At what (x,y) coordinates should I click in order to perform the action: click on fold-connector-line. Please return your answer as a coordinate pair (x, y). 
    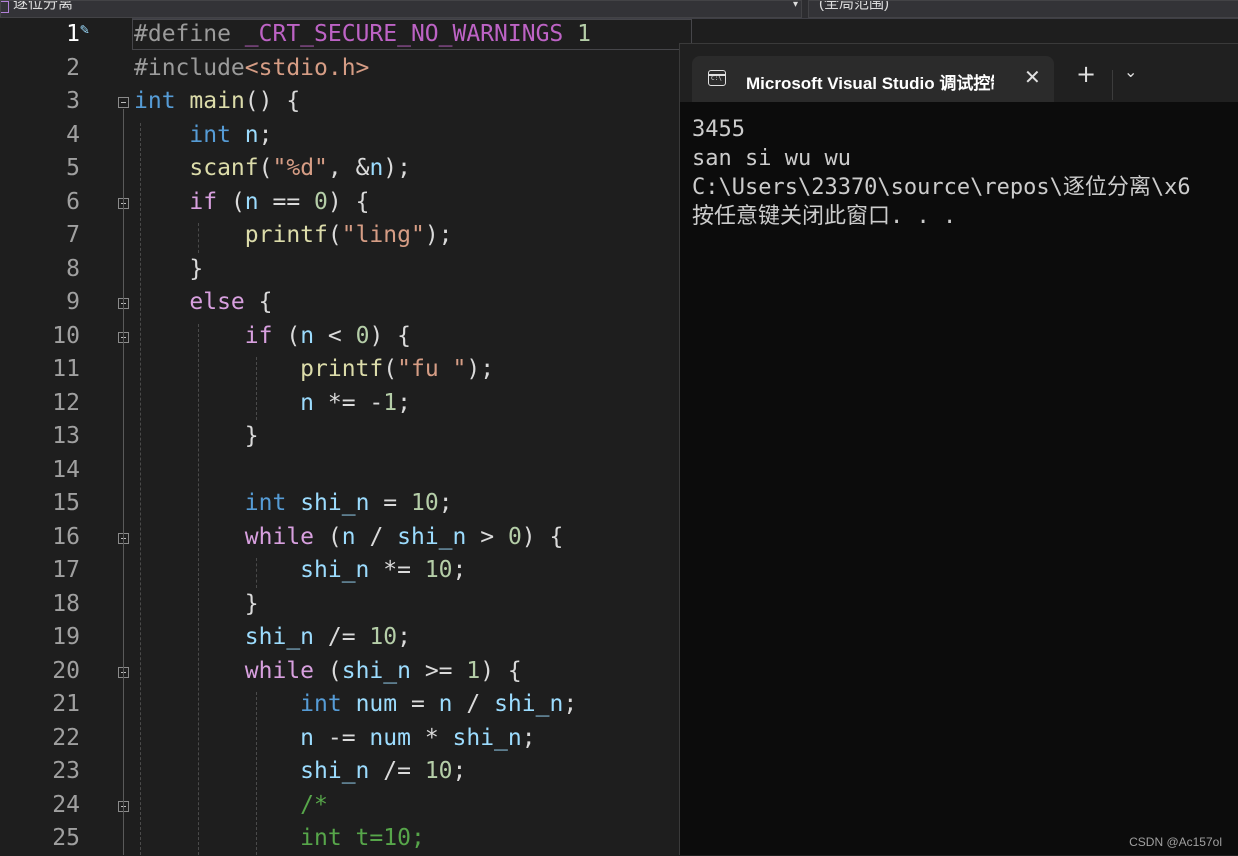
    Looking at the image, I should click on (123, 482).